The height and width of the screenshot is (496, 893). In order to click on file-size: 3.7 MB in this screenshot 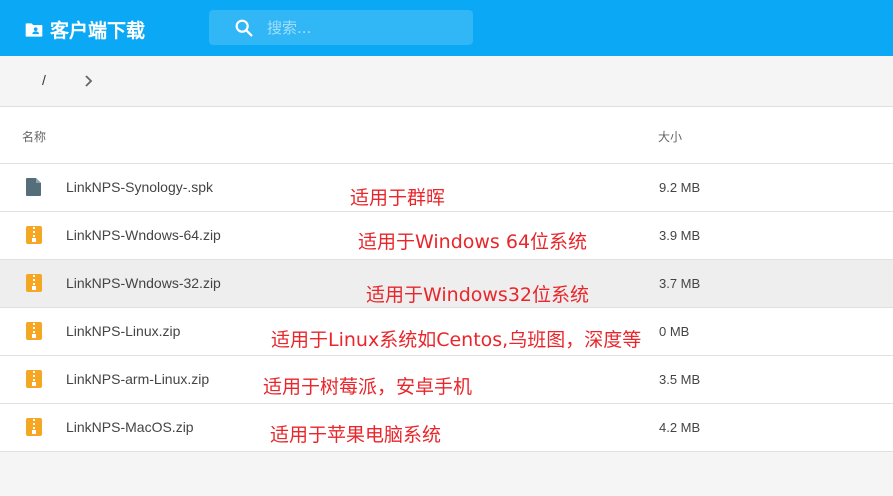, I will do `click(680, 283)`.